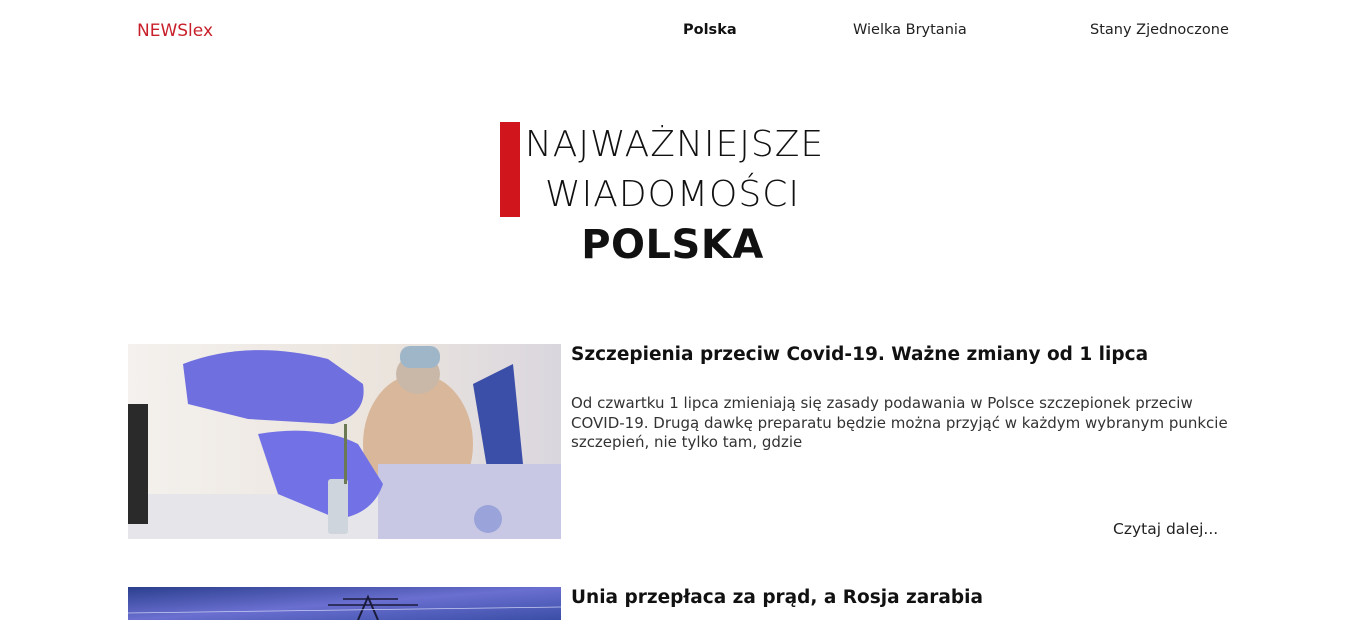  I want to click on site-logo: NEWSlex, so click(175, 31).